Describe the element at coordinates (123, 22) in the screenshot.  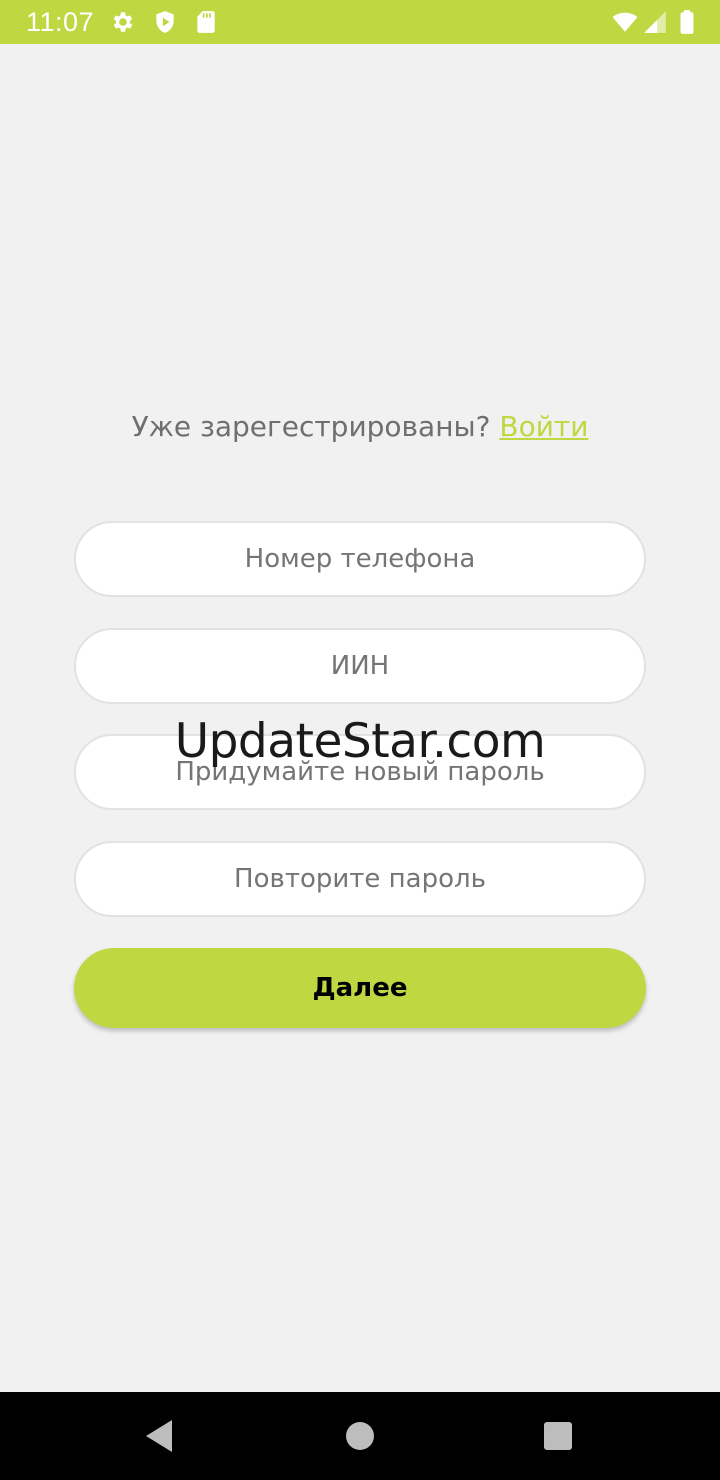
I see `settings-gear-icon` at that location.